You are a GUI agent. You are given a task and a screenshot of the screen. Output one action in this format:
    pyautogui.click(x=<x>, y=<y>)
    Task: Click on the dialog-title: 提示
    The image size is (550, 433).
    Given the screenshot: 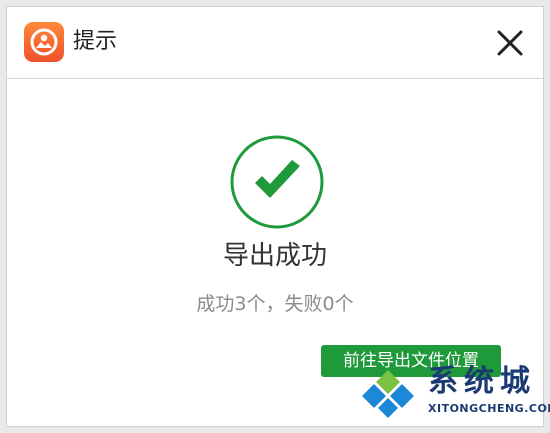 What is the action you would take?
    pyautogui.click(x=95, y=41)
    